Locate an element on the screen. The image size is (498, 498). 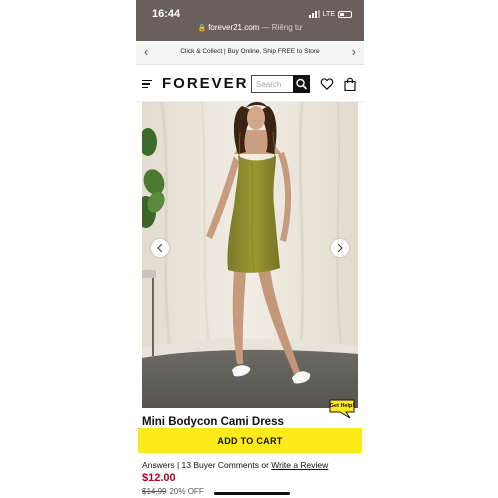
get-help-button: Get Help! is located at coordinates (343, 408).